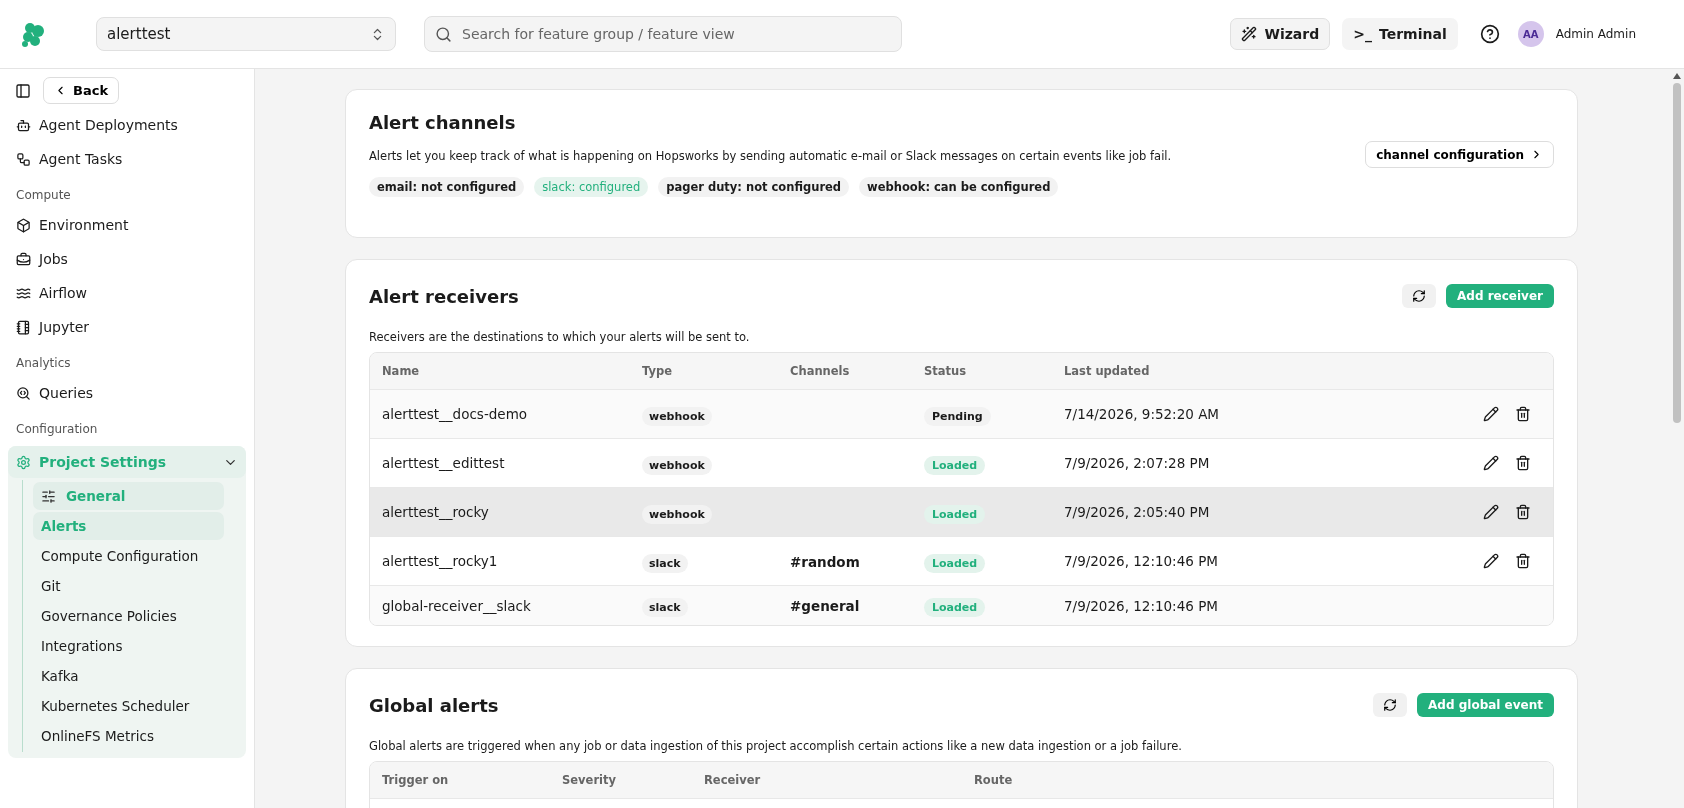 This screenshot has height=808, width=1684. What do you see at coordinates (48, 496) in the screenshot?
I see `sliders-icon` at bounding box center [48, 496].